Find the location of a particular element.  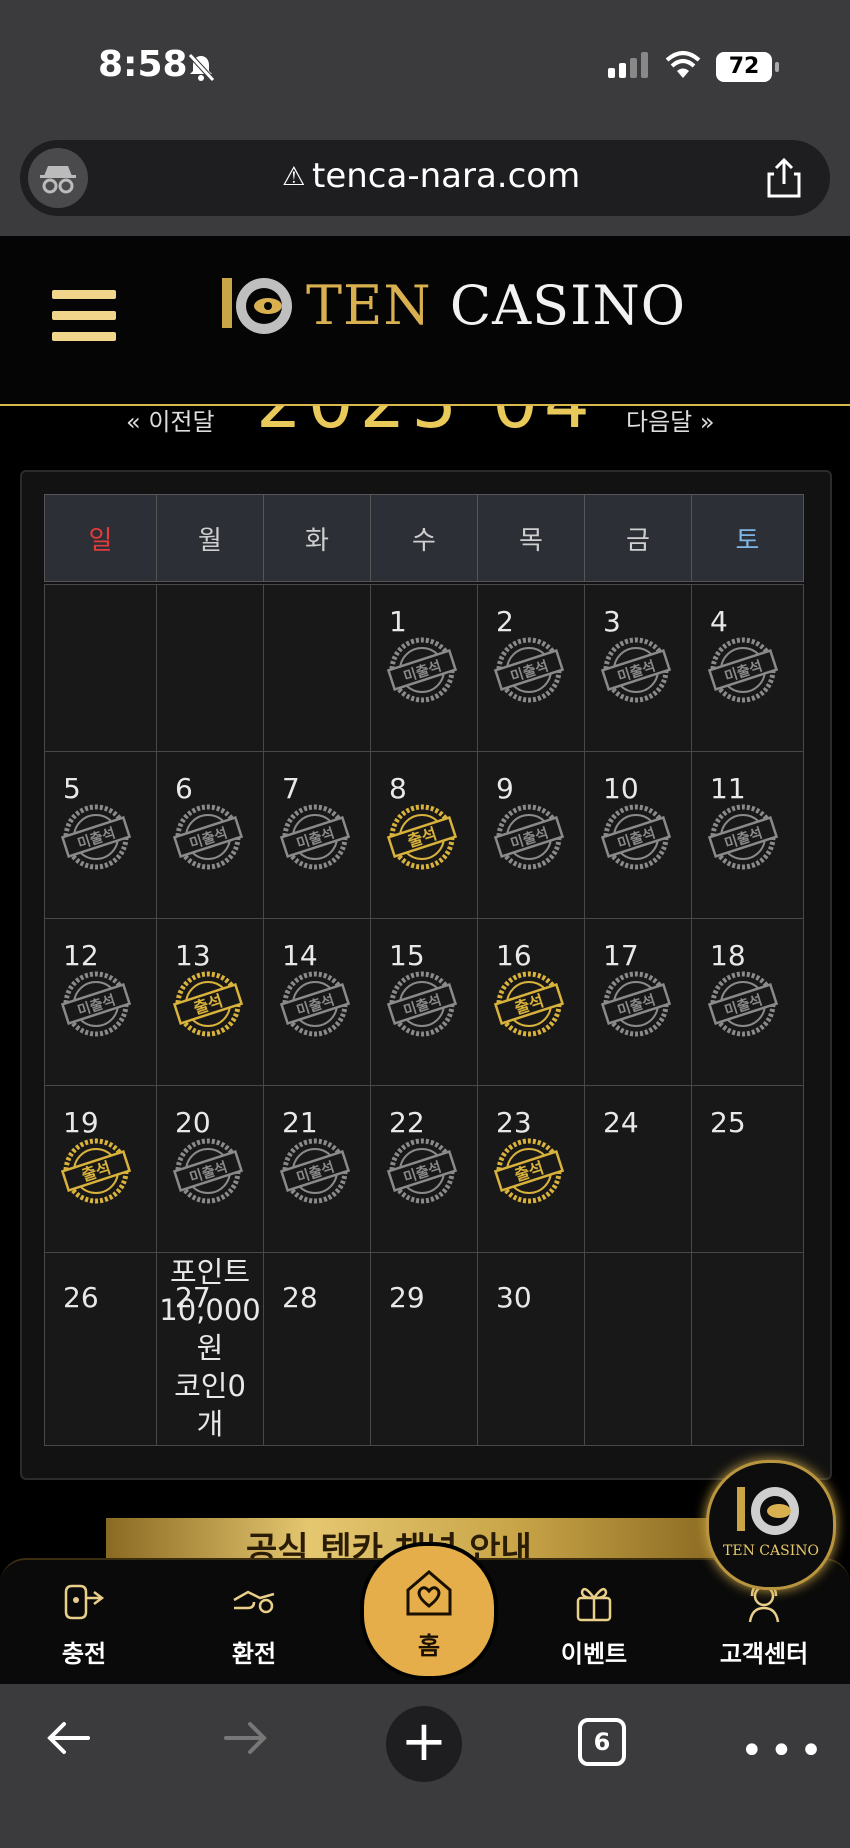

calendar-day-cell: 22 미출석 is located at coordinates (424, 1169).